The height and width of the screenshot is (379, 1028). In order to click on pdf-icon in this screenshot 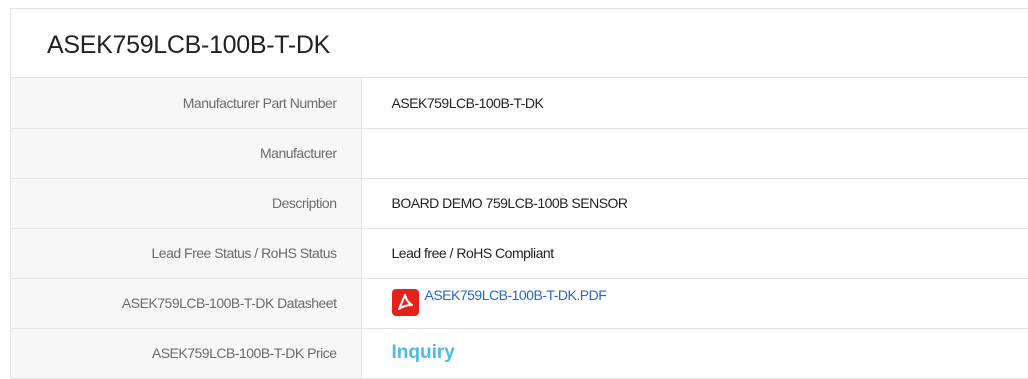, I will do `click(405, 302)`.